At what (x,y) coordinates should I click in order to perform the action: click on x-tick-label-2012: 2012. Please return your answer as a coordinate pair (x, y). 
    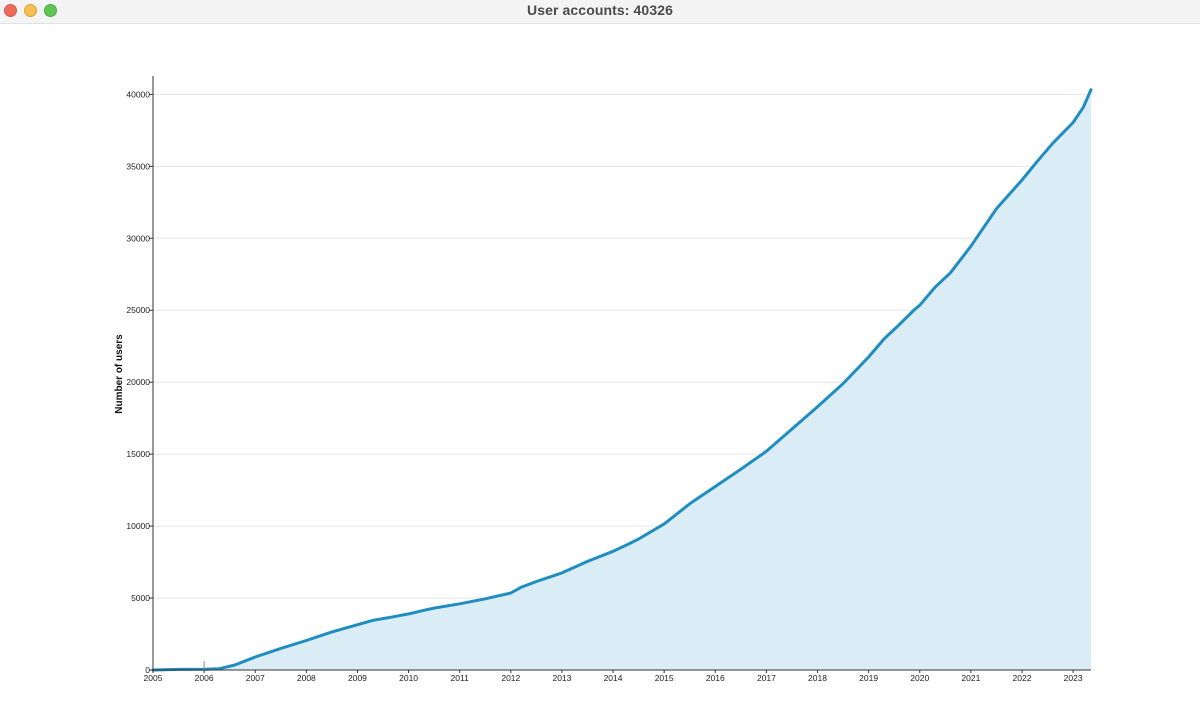
    Looking at the image, I should click on (510, 678).